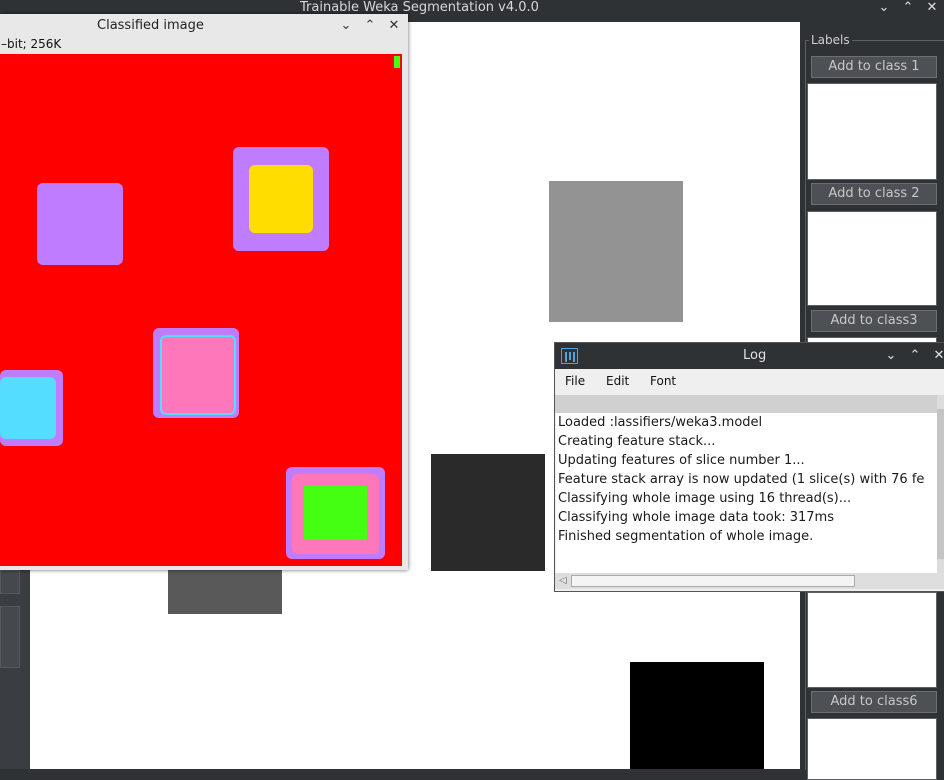 Image resolution: width=944 pixels, height=780 pixels. What do you see at coordinates (616, 251) in the screenshot?
I see `gray-square` at bounding box center [616, 251].